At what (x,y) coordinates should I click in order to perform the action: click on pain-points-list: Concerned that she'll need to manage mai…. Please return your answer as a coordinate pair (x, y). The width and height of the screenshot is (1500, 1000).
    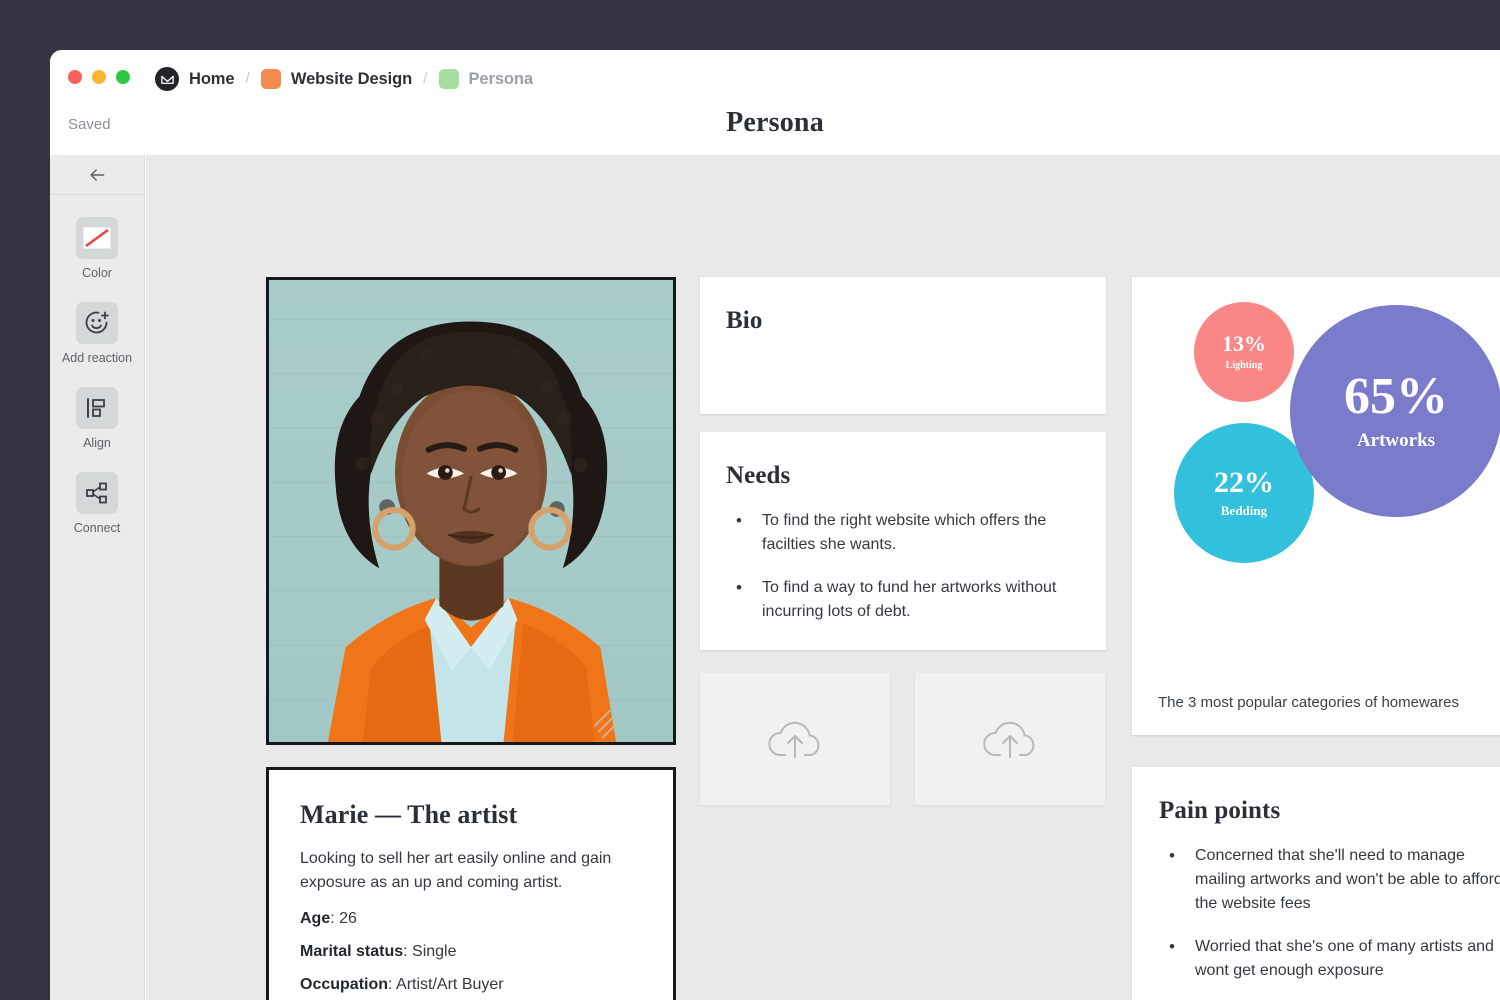
    Looking at the image, I should click on (1329, 921).